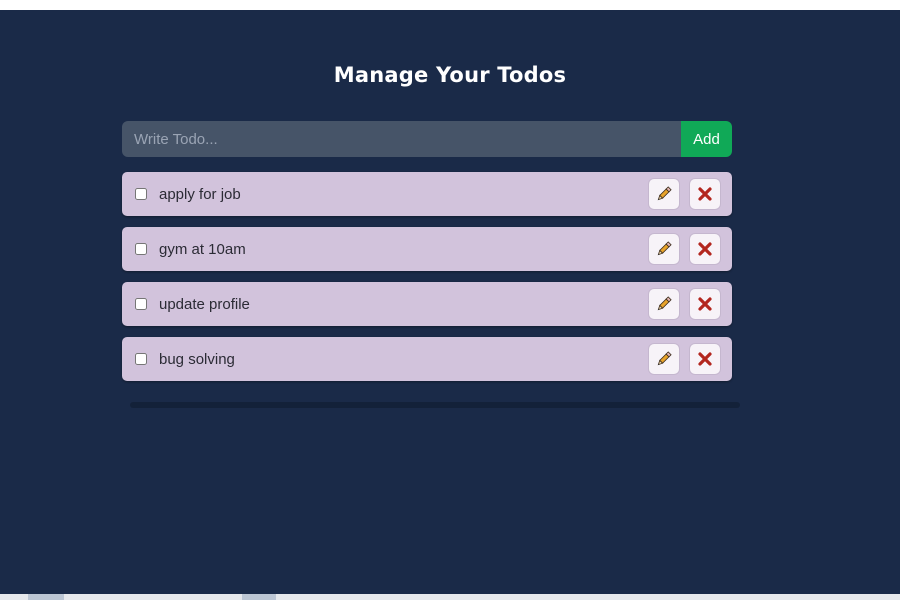 This screenshot has width=900, height=600. I want to click on todo-text: bug solving, so click(197, 359).